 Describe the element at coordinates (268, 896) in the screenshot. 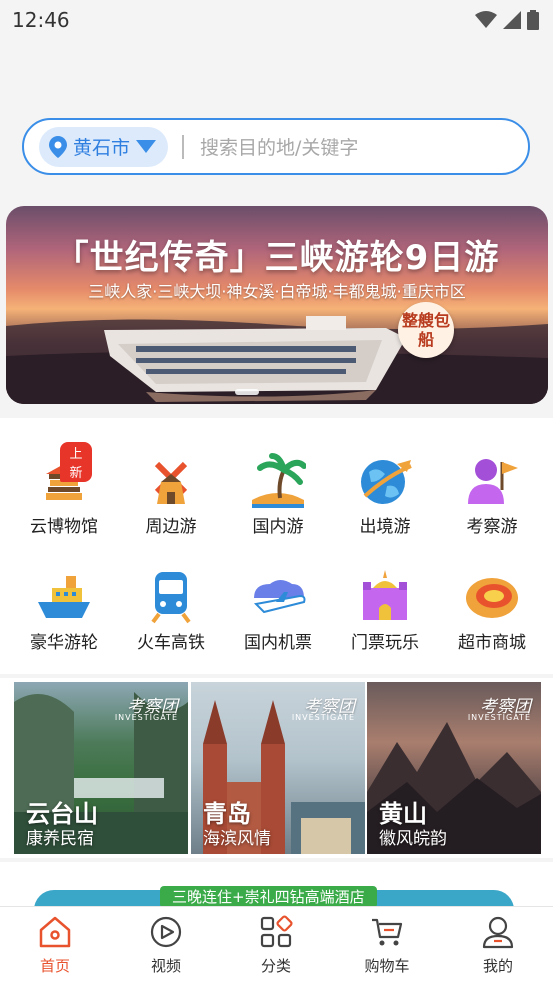

I see `secondary-banner-tag: 三晚连住+崇礼四钻高端酒店` at that location.